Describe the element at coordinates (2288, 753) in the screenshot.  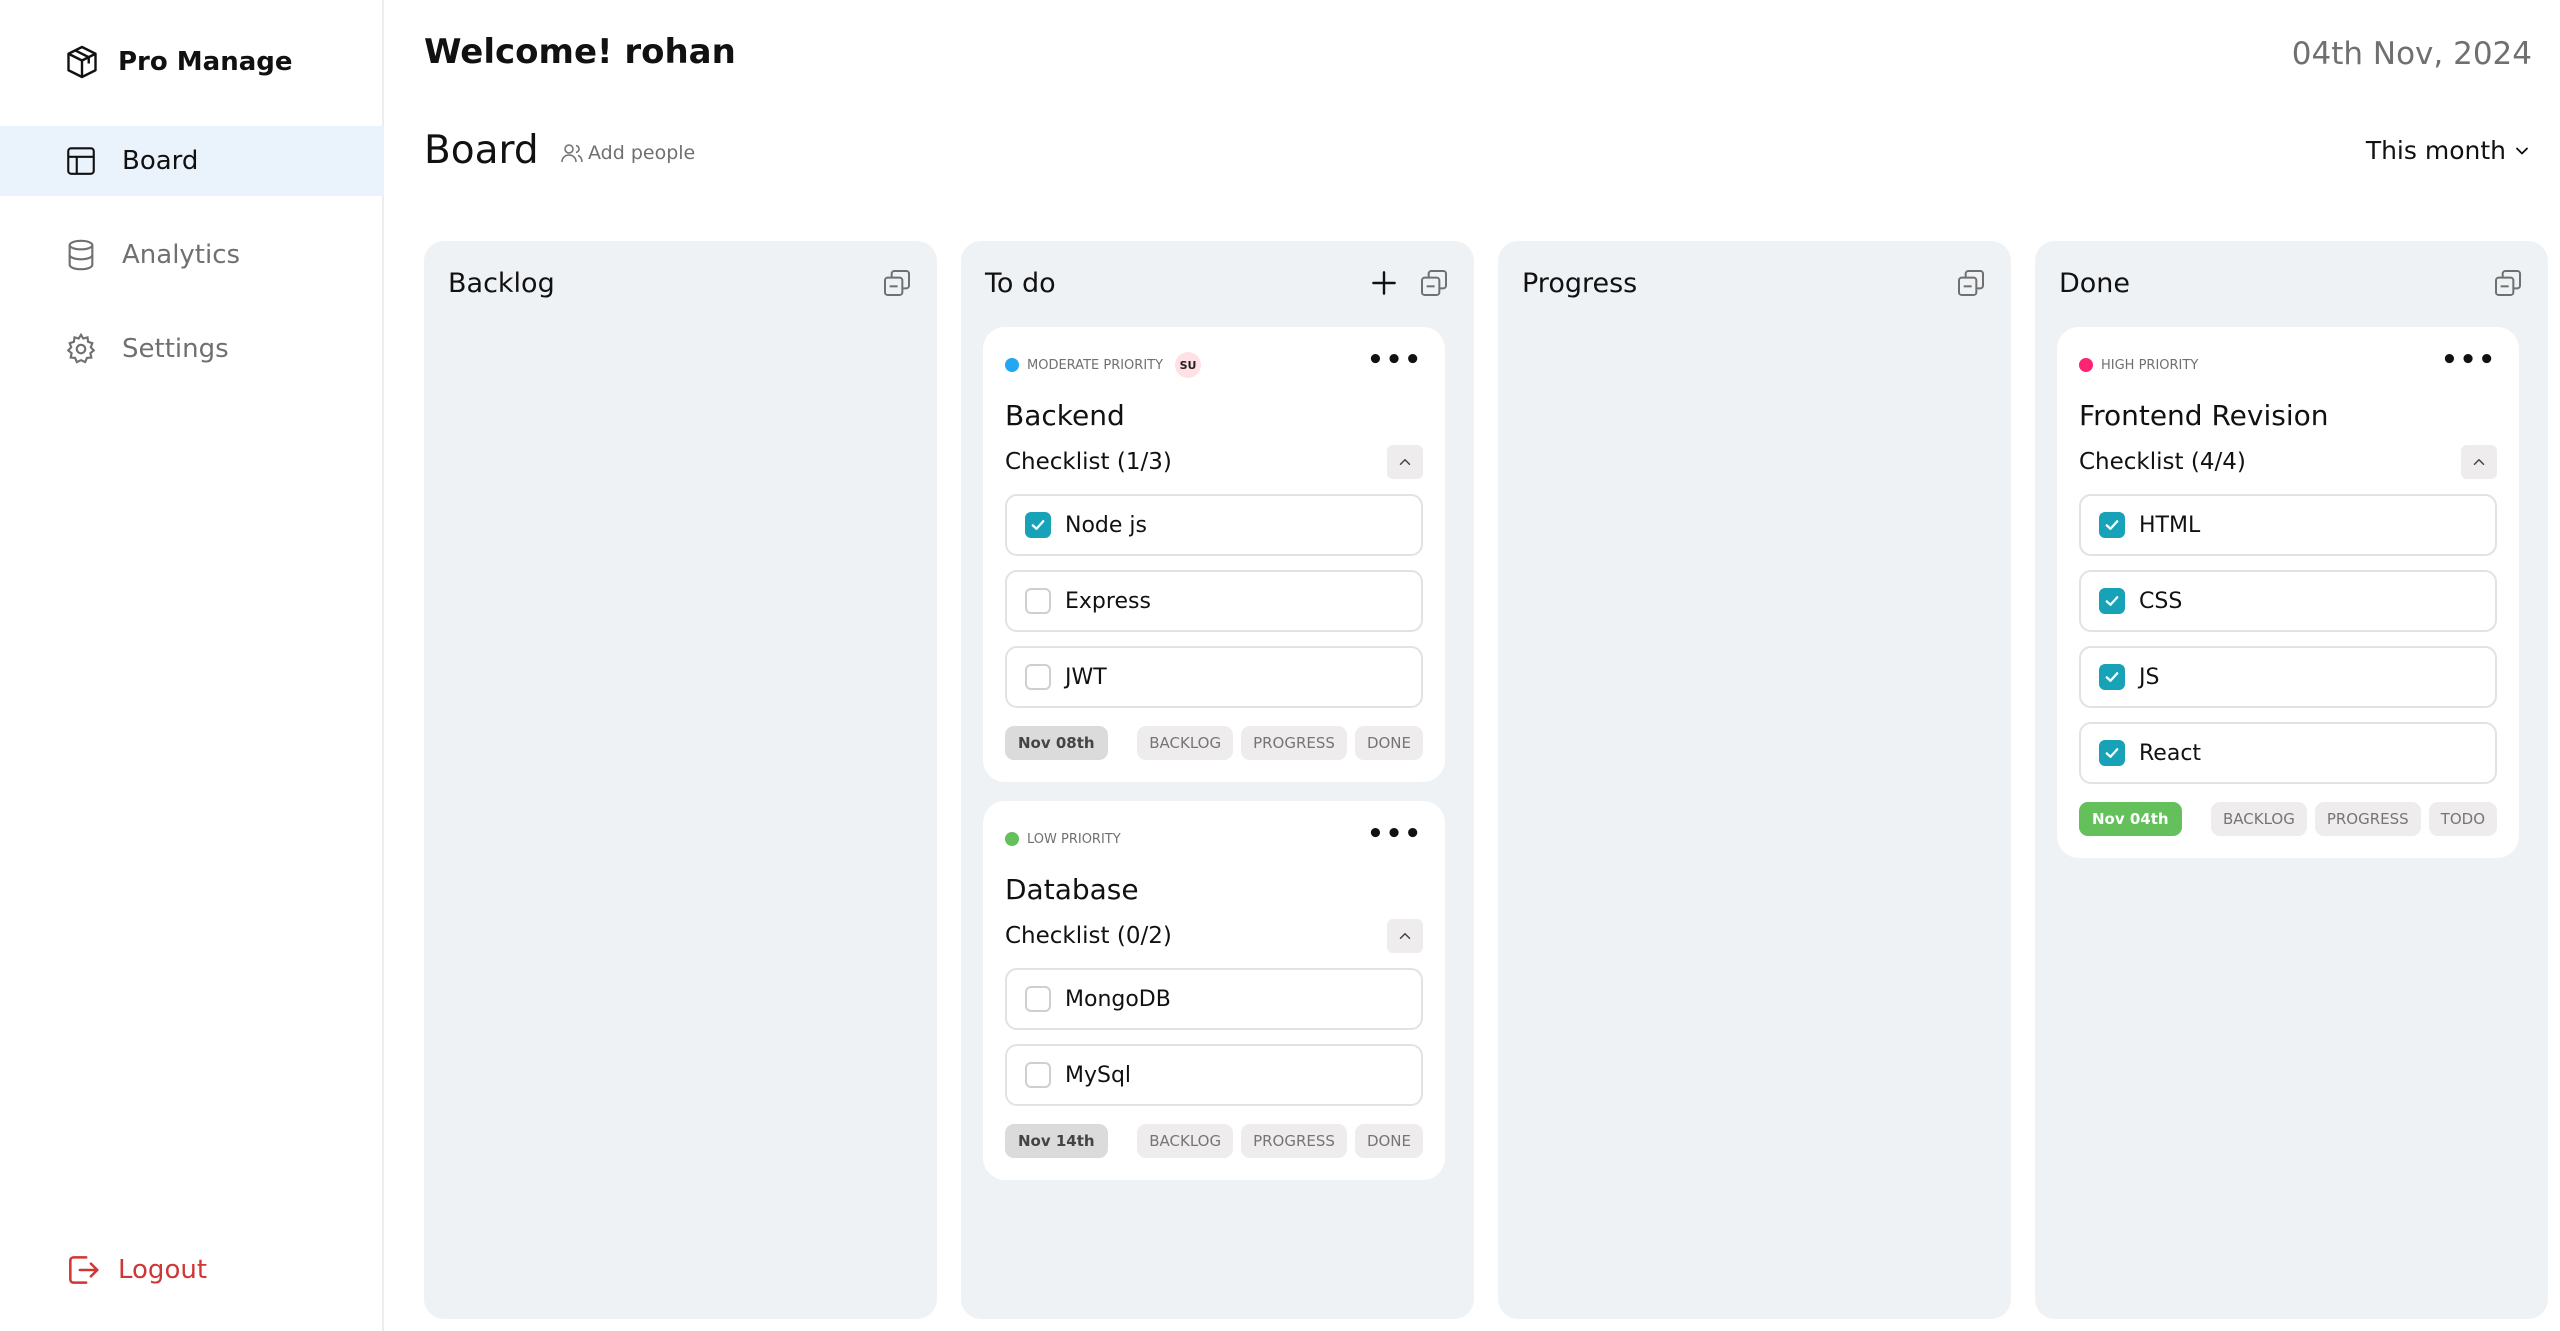
I see `checklist-item: React` at that location.